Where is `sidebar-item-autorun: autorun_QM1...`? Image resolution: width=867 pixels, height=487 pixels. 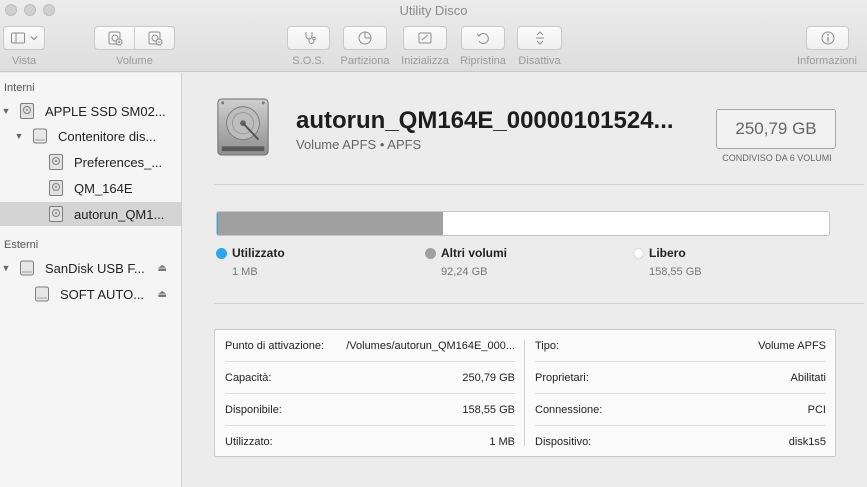
sidebar-item-autorun: autorun_QM1... is located at coordinates (90, 214).